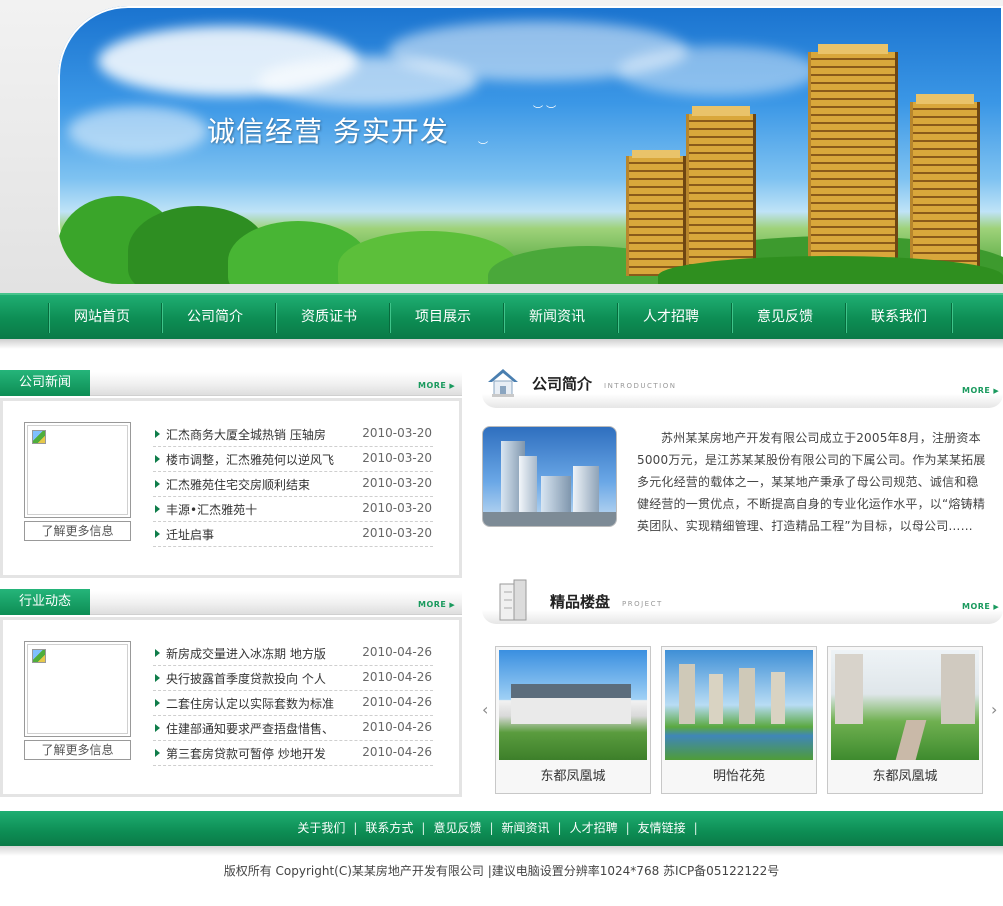  What do you see at coordinates (457, 828) in the screenshot?
I see `footer-link-feedback: 意见反馈` at bounding box center [457, 828].